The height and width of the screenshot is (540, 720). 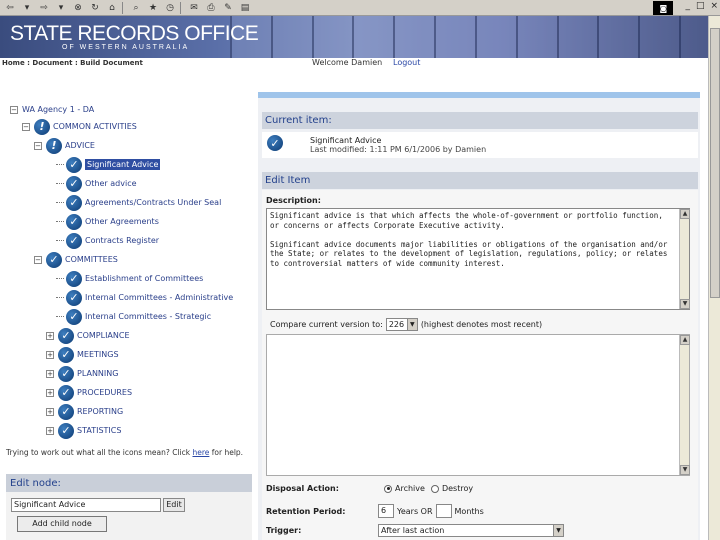 I want to click on stop-icon: ⊗, so click(x=78, y=8).